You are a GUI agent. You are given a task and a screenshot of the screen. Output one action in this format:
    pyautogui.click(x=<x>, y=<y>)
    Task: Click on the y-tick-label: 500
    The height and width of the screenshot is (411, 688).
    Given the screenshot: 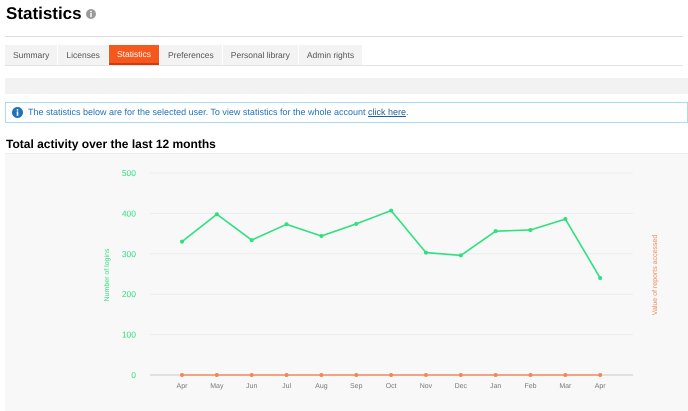 What is the action you would take?
    pyautogui.click(x=129, y=173)
    